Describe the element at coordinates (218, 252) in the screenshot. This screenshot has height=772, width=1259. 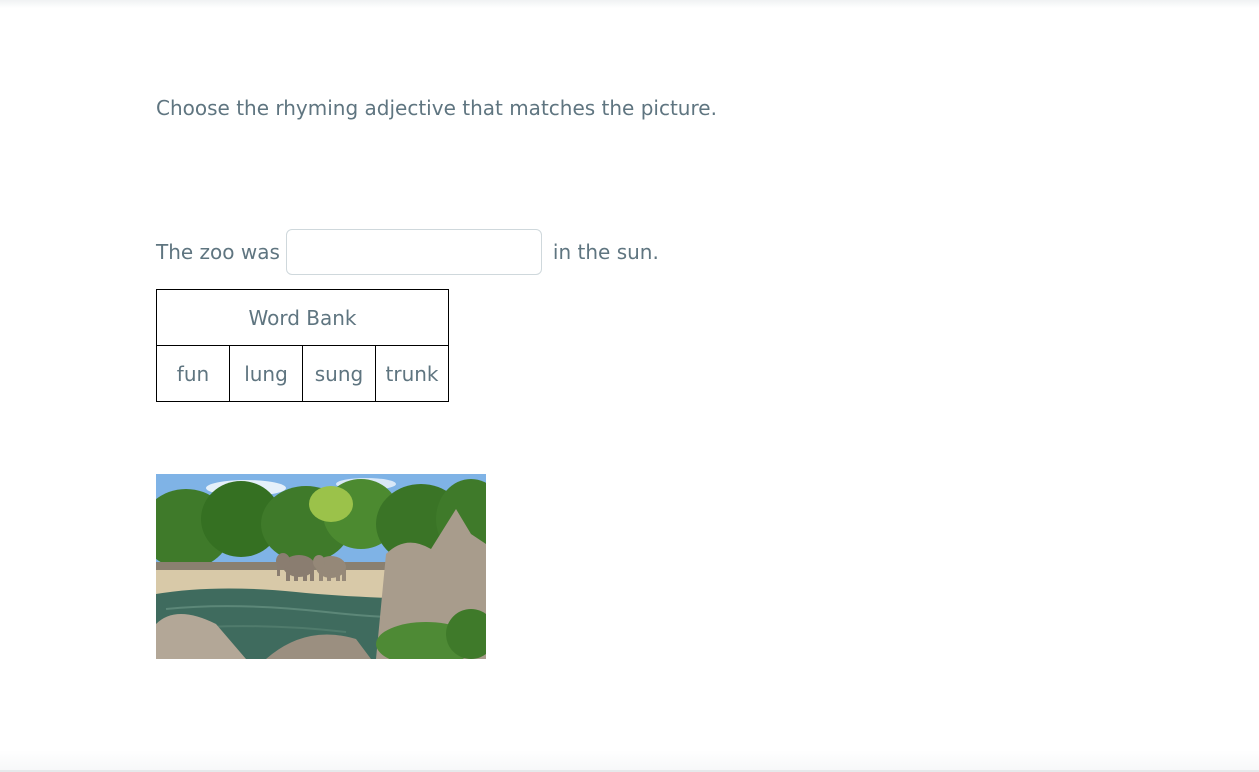
I see `sentence-before: The zoo was` at that location.